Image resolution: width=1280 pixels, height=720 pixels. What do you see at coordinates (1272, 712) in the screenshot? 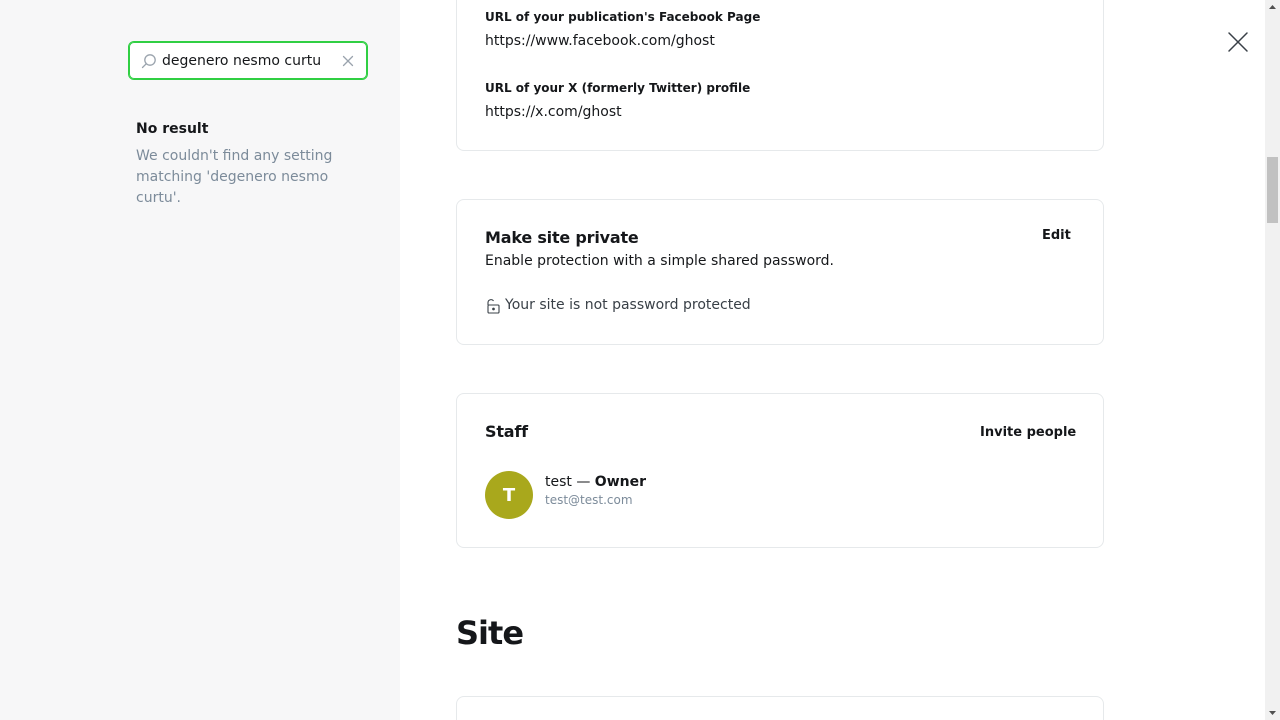
I see `scroll-down-arrow-icon` at bounding box center [1272, 712].